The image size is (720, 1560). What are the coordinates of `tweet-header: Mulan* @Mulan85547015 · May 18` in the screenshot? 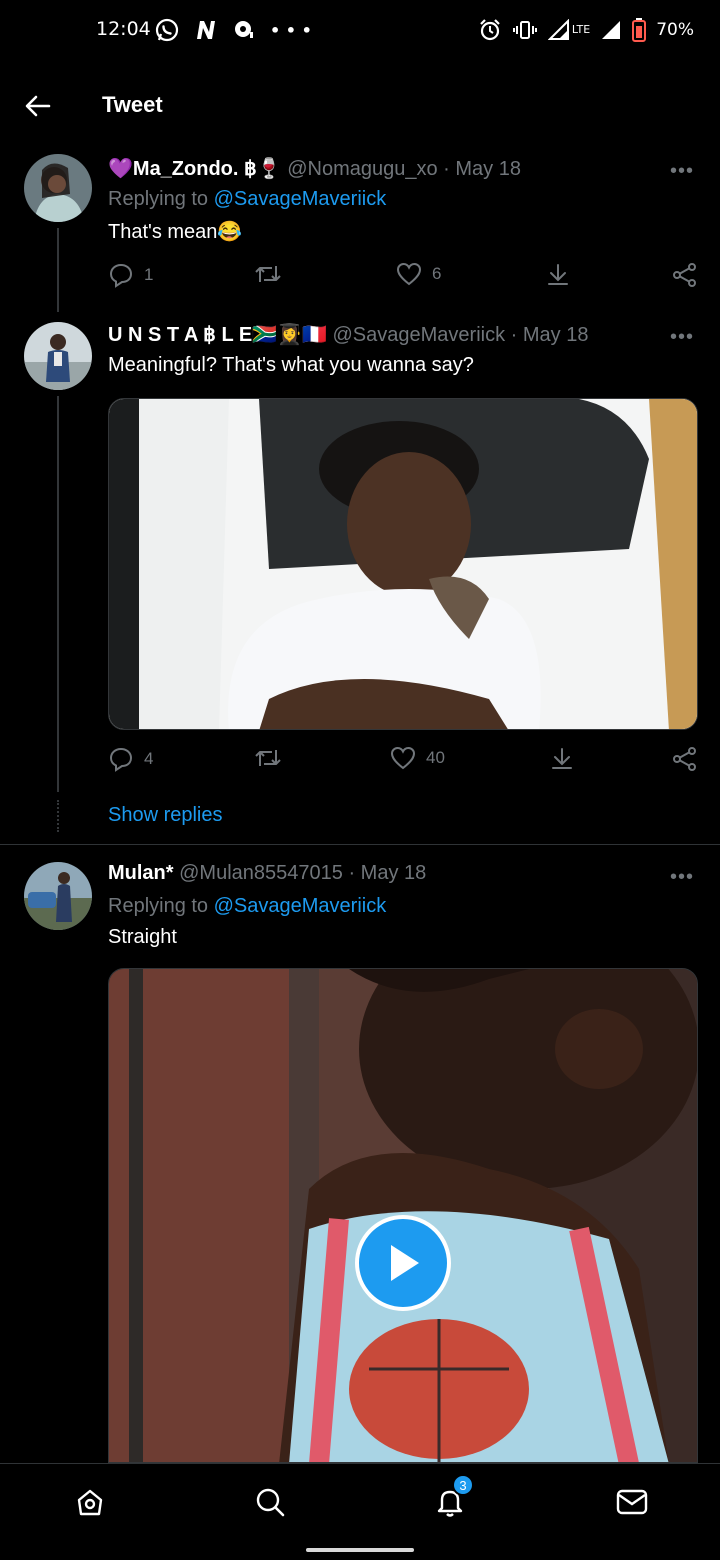 It's located at (267, 873).